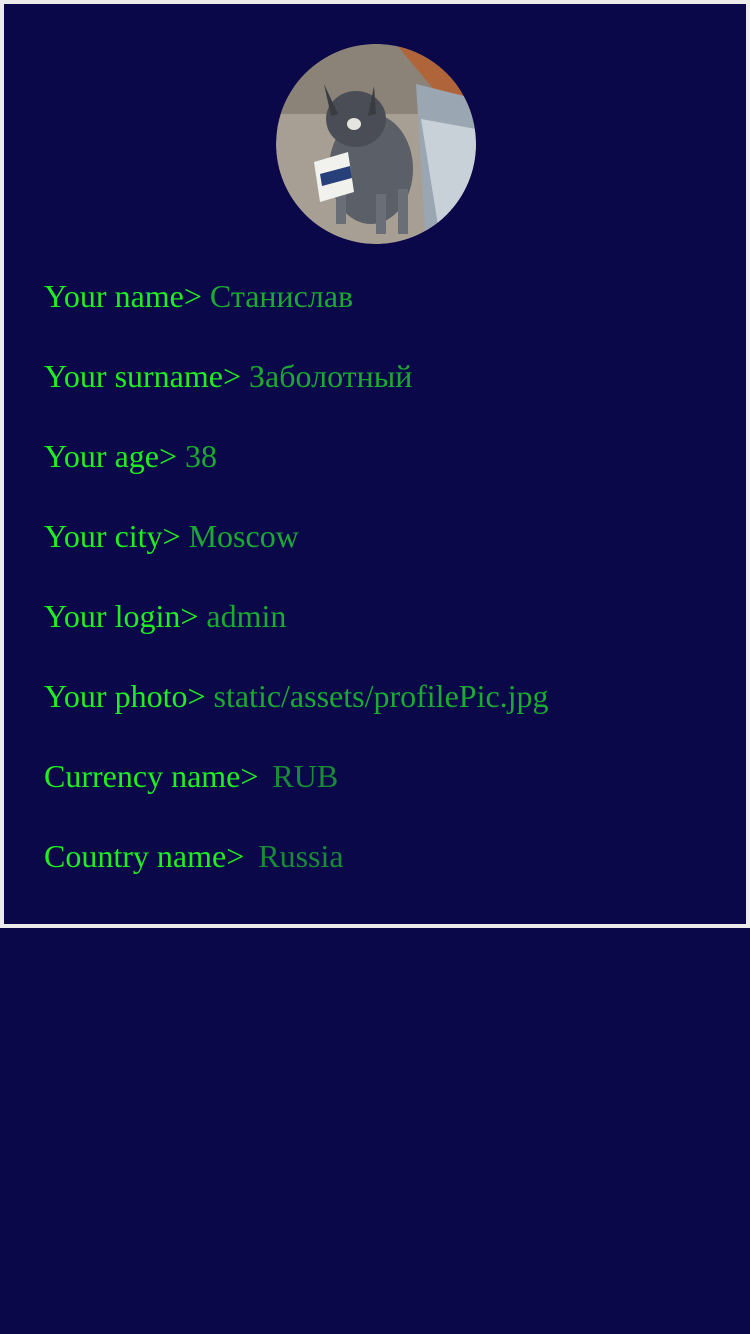 This screenshot has width=750, height=1334. What do you see at coordinates (144, 856) in the screenshot?
I see `field-country-label: Country name>` at bounding box center [144, 856].